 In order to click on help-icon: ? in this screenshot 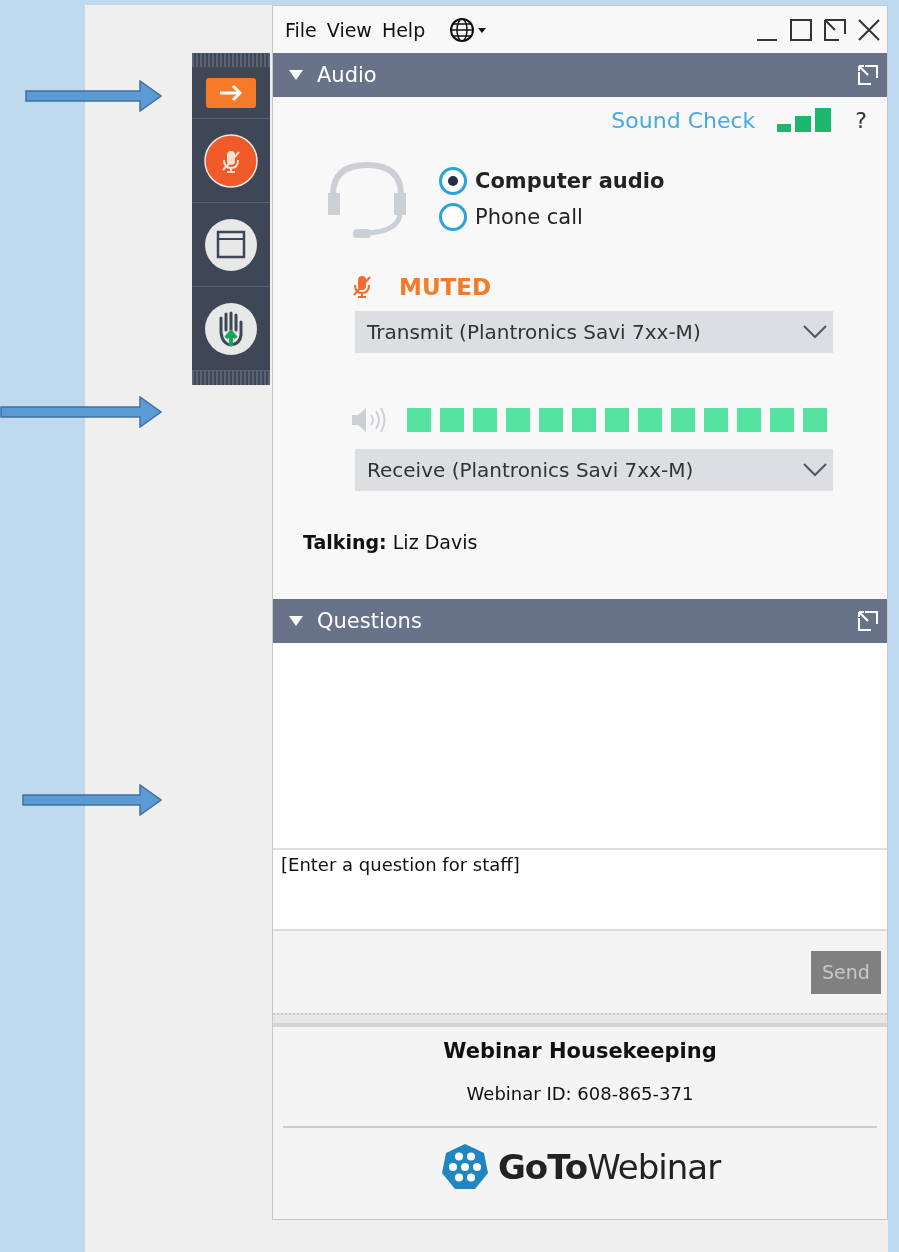, I will do `click(861, 120)`.